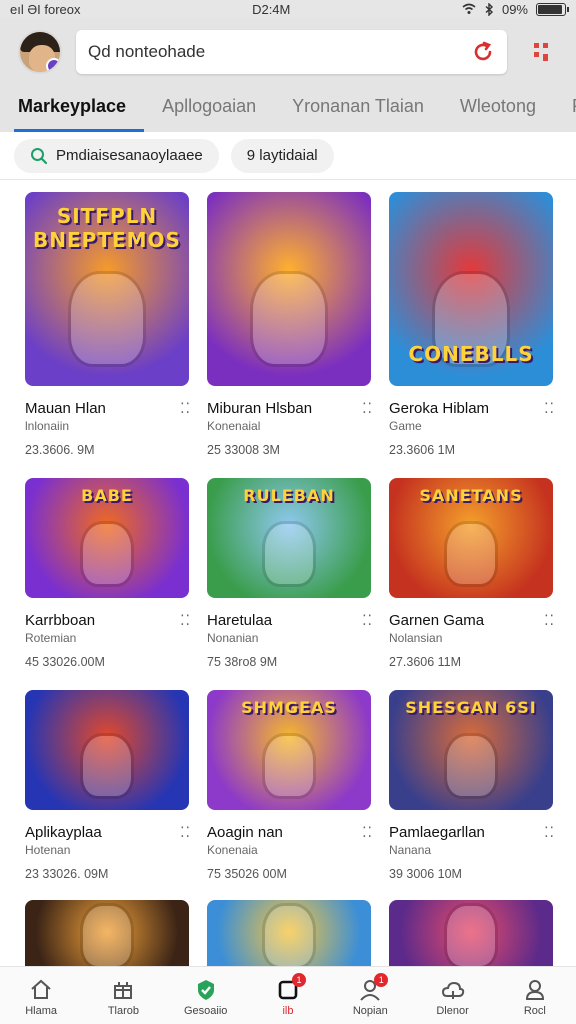 This screenshot has width=576, height=1024. Describe the element at coordinates (279, 52) in the screenshot. I see `search-value: Qd nonteohade` at that location.